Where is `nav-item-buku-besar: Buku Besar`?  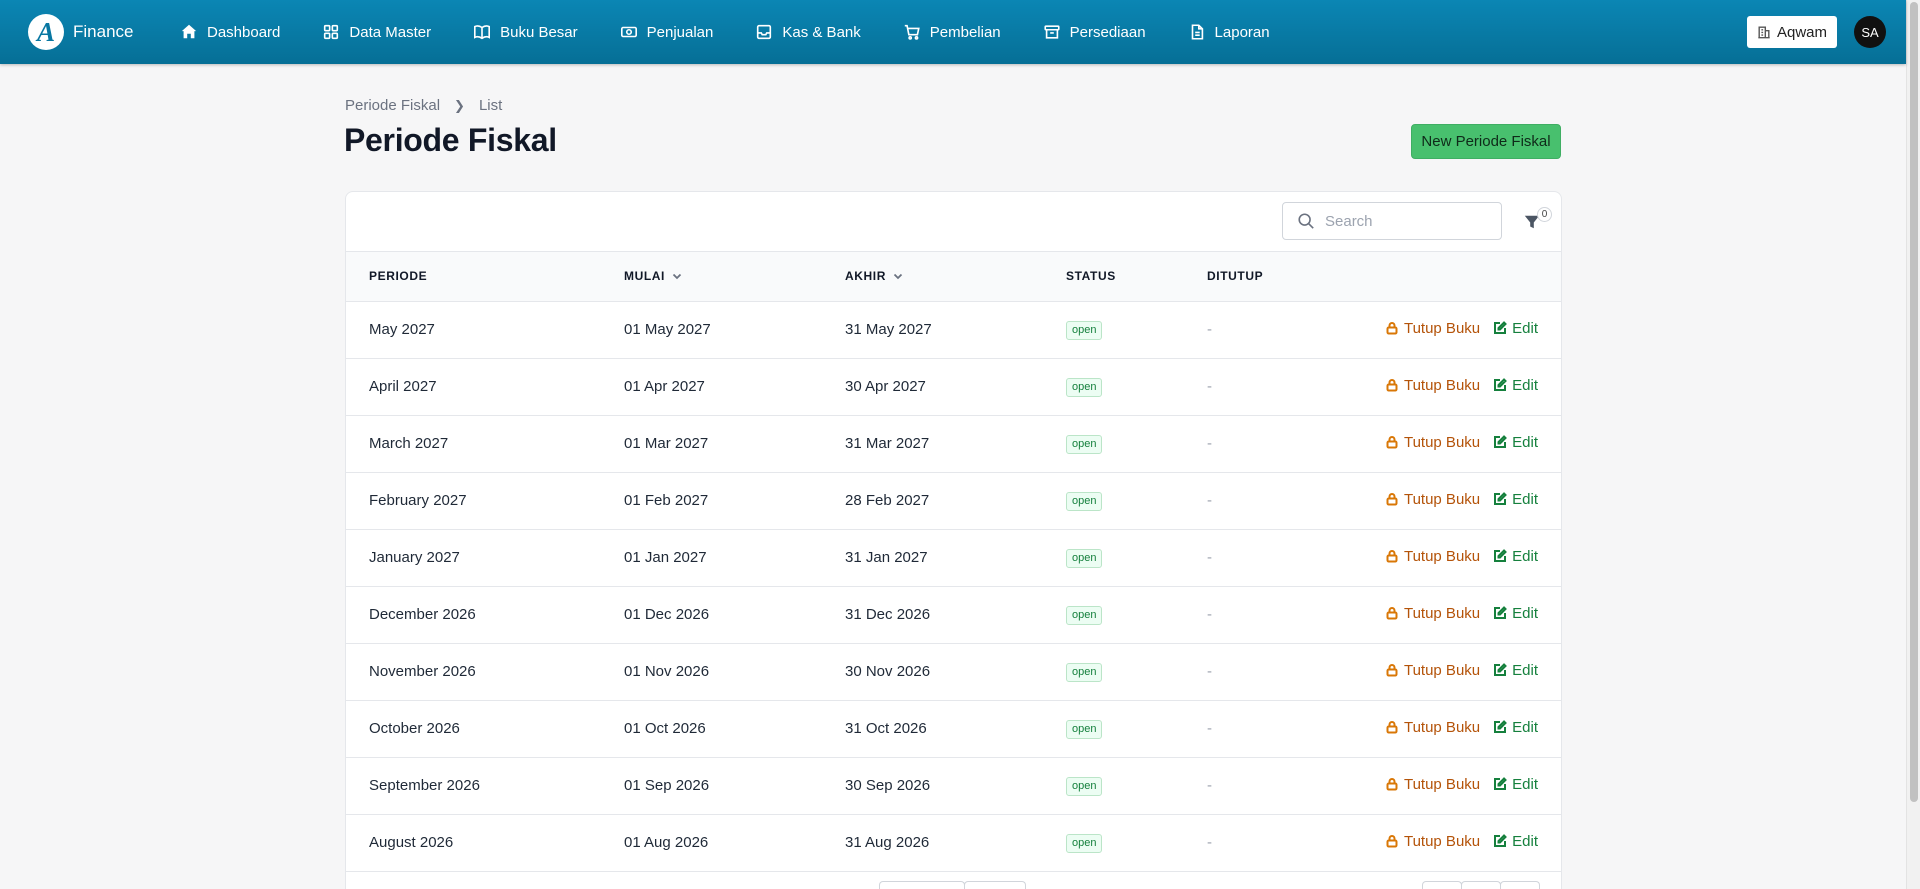
nav-item-buku-besar: Buku Besar is located at coordinates (525, 32).